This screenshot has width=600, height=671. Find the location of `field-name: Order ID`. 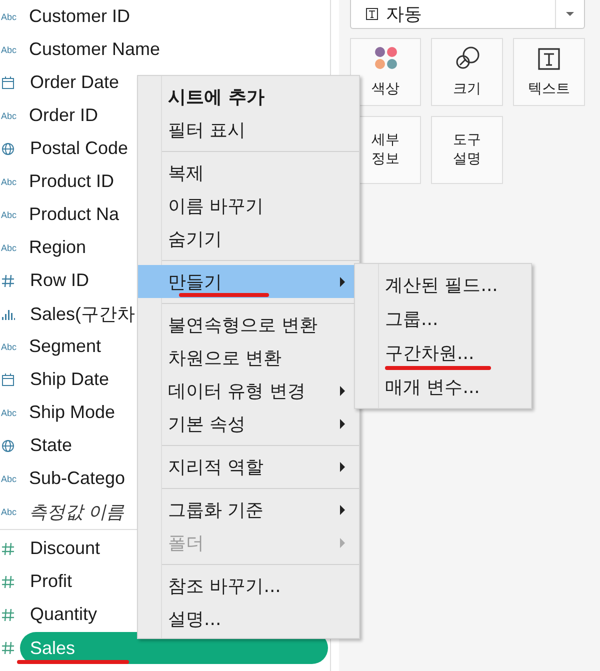

field-name: Order ID is located at coordinates (63, 115).